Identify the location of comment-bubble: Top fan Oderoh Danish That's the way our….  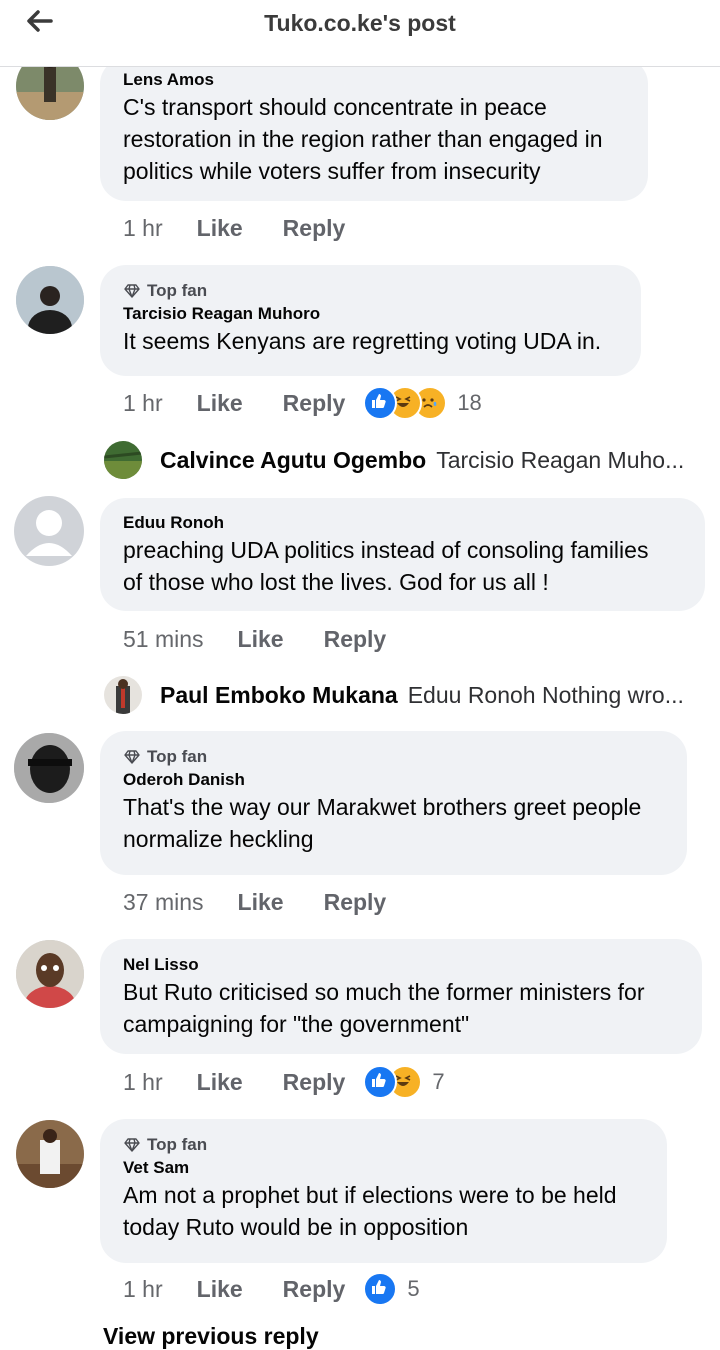
(393, 803).